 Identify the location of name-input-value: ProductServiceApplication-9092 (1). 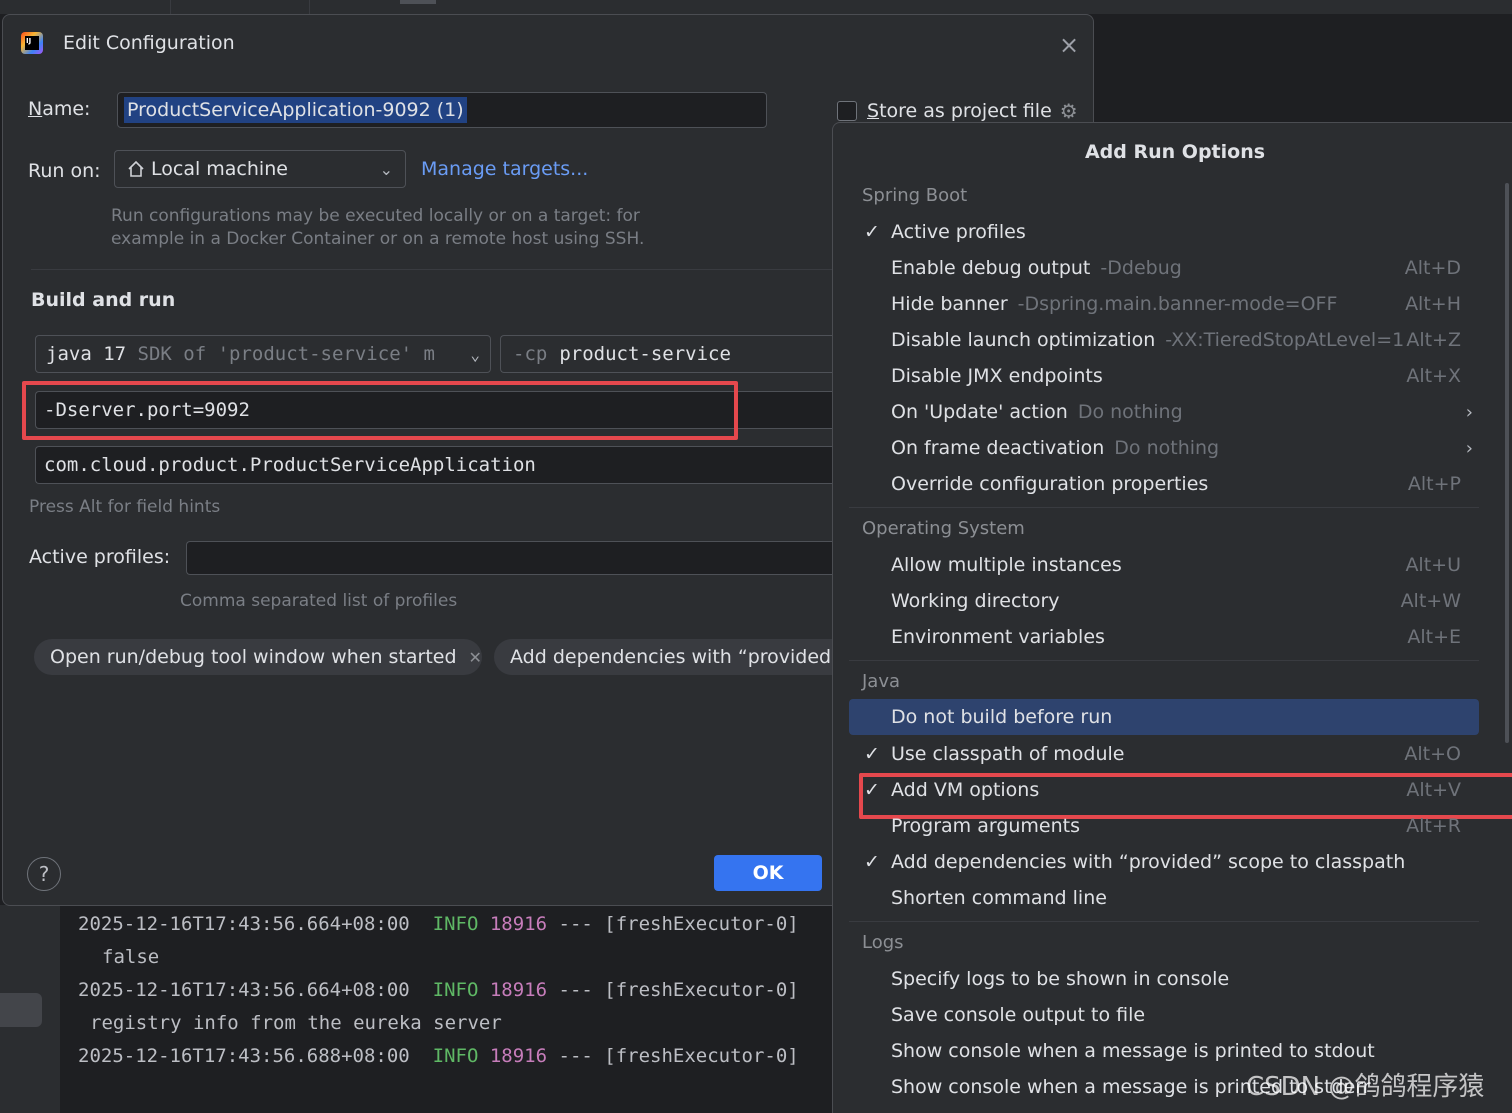
(295, 110).